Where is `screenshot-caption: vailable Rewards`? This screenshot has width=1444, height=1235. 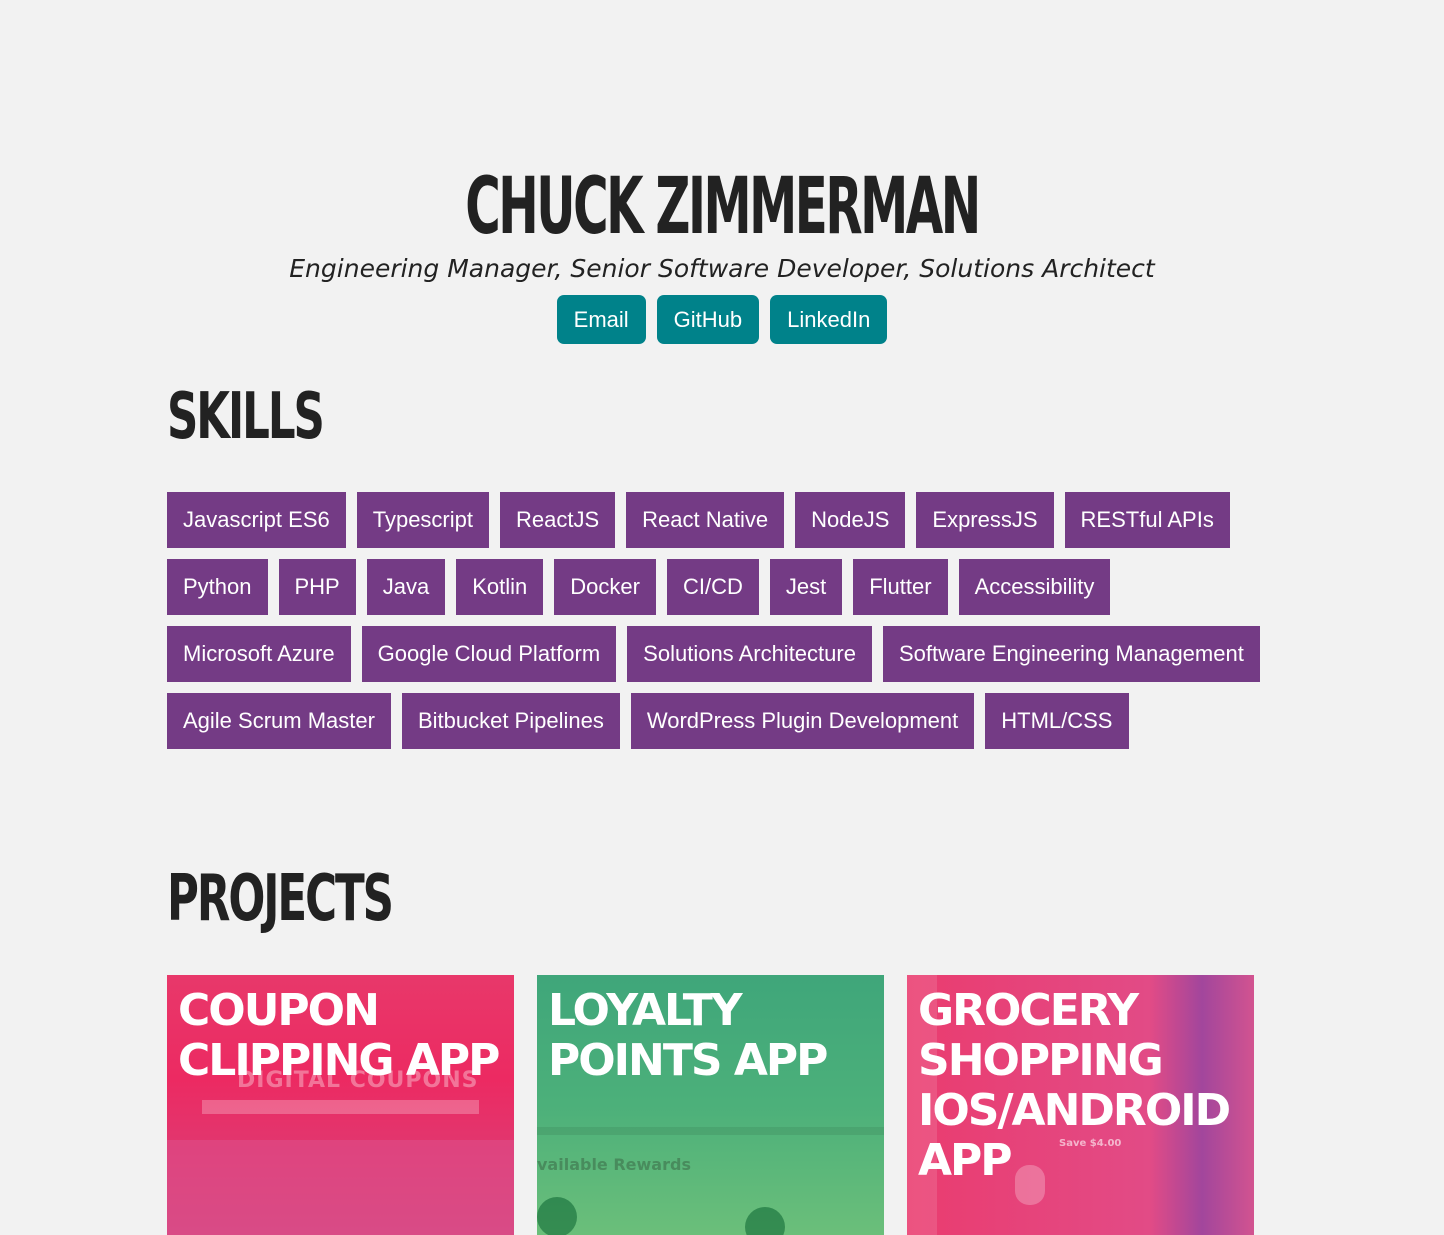 screenshot-caption: vailable Rewards is located at coordinates (614, 1164).